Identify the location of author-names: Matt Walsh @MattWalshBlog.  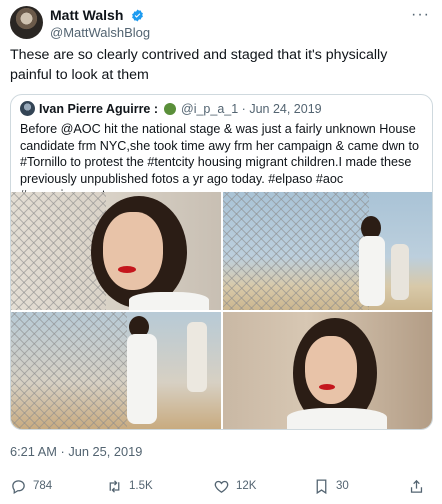
(100, 24).